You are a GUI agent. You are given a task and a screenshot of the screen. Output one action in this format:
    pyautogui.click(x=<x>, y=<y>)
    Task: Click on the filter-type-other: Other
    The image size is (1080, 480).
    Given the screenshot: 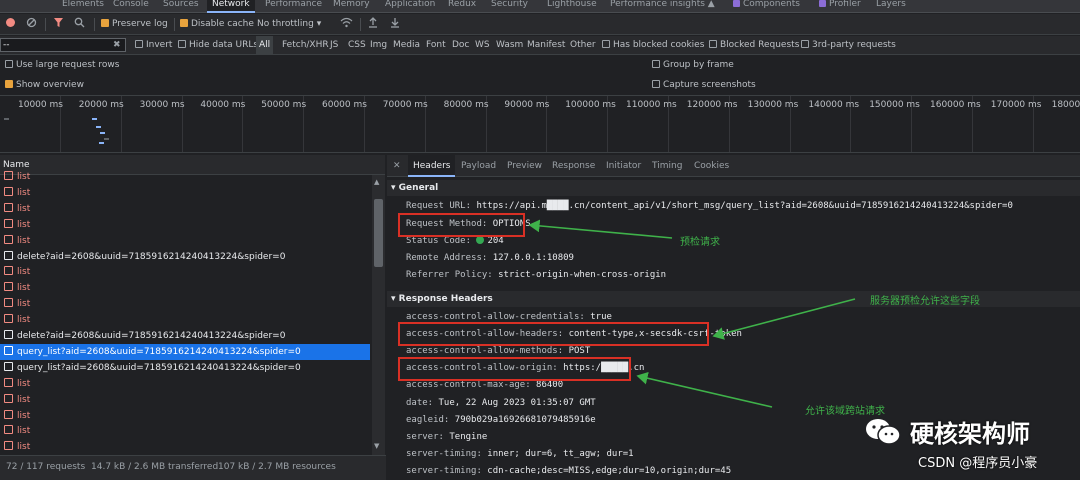 What is the action you would take?
    pyautogui.click(x=583, y=45)
    